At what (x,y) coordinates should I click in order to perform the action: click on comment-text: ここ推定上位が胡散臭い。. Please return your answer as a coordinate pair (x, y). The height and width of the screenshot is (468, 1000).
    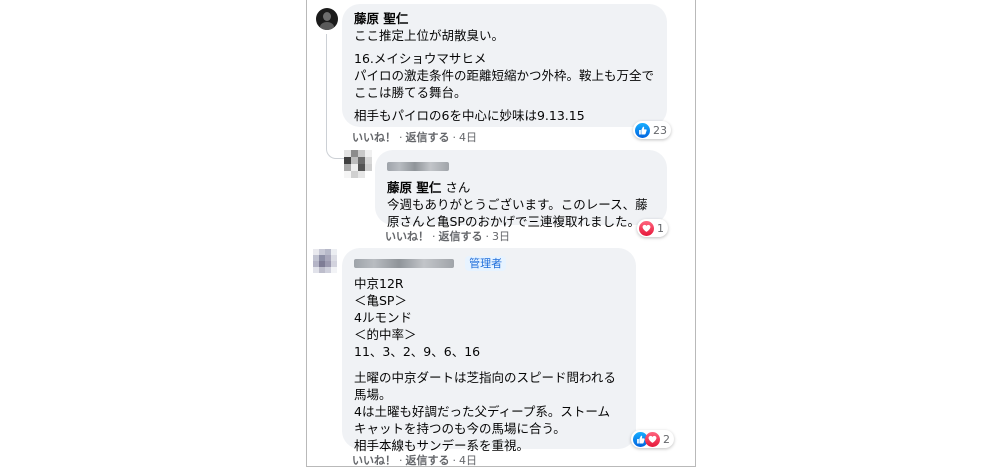
    Looking at the image, I should click on (429, 35).